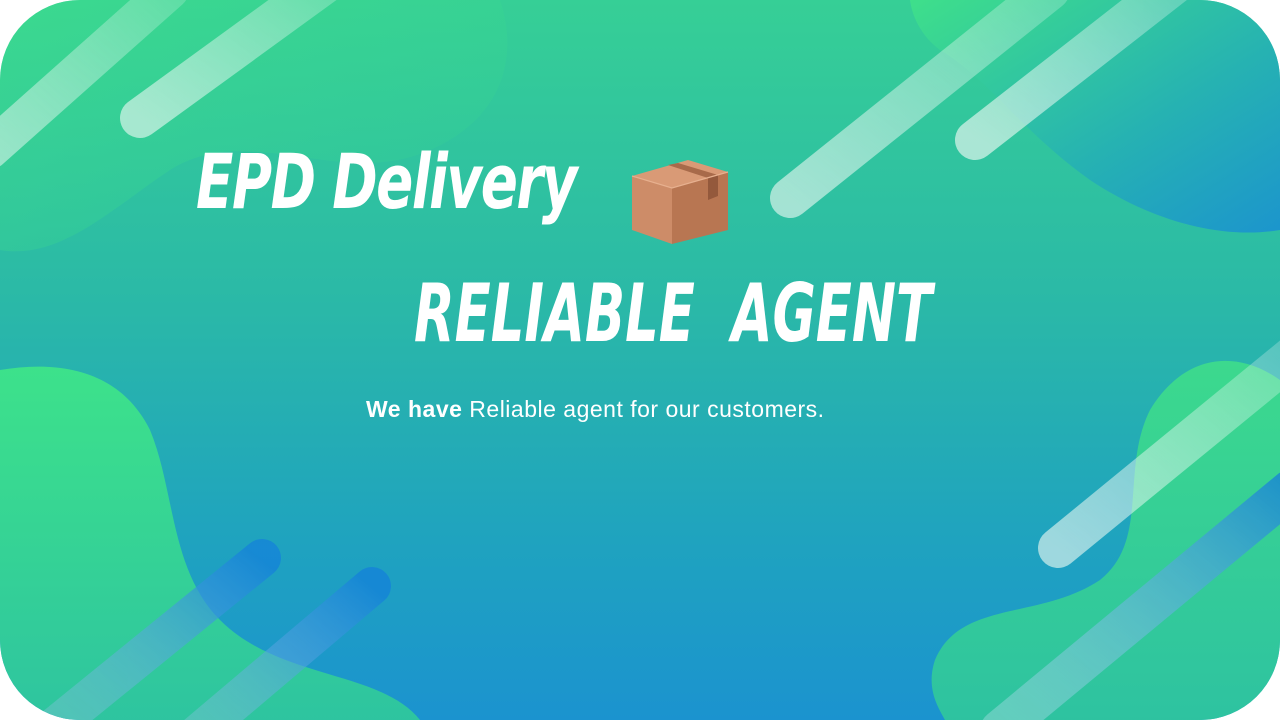 This screenshot has width=1280, height=720. I want to click on tagline-text: Reliable agent for our customers., so click(643, 409).